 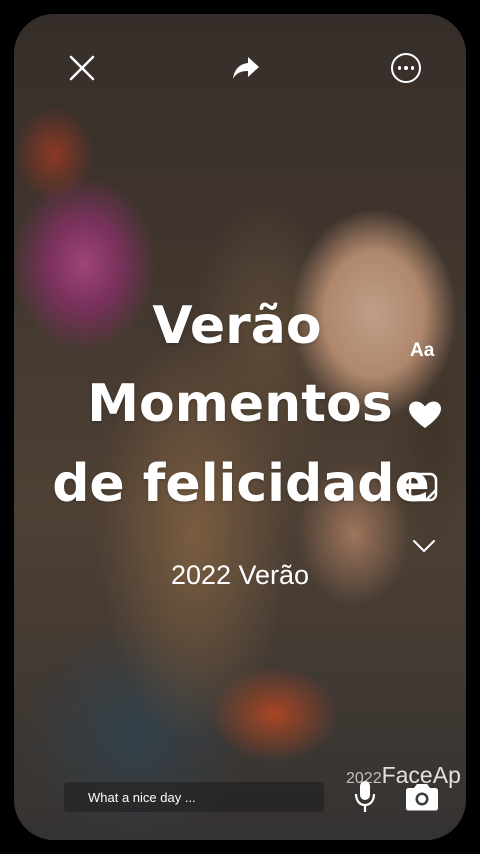 I want to click on close-icon, so click(x=82, y=68).